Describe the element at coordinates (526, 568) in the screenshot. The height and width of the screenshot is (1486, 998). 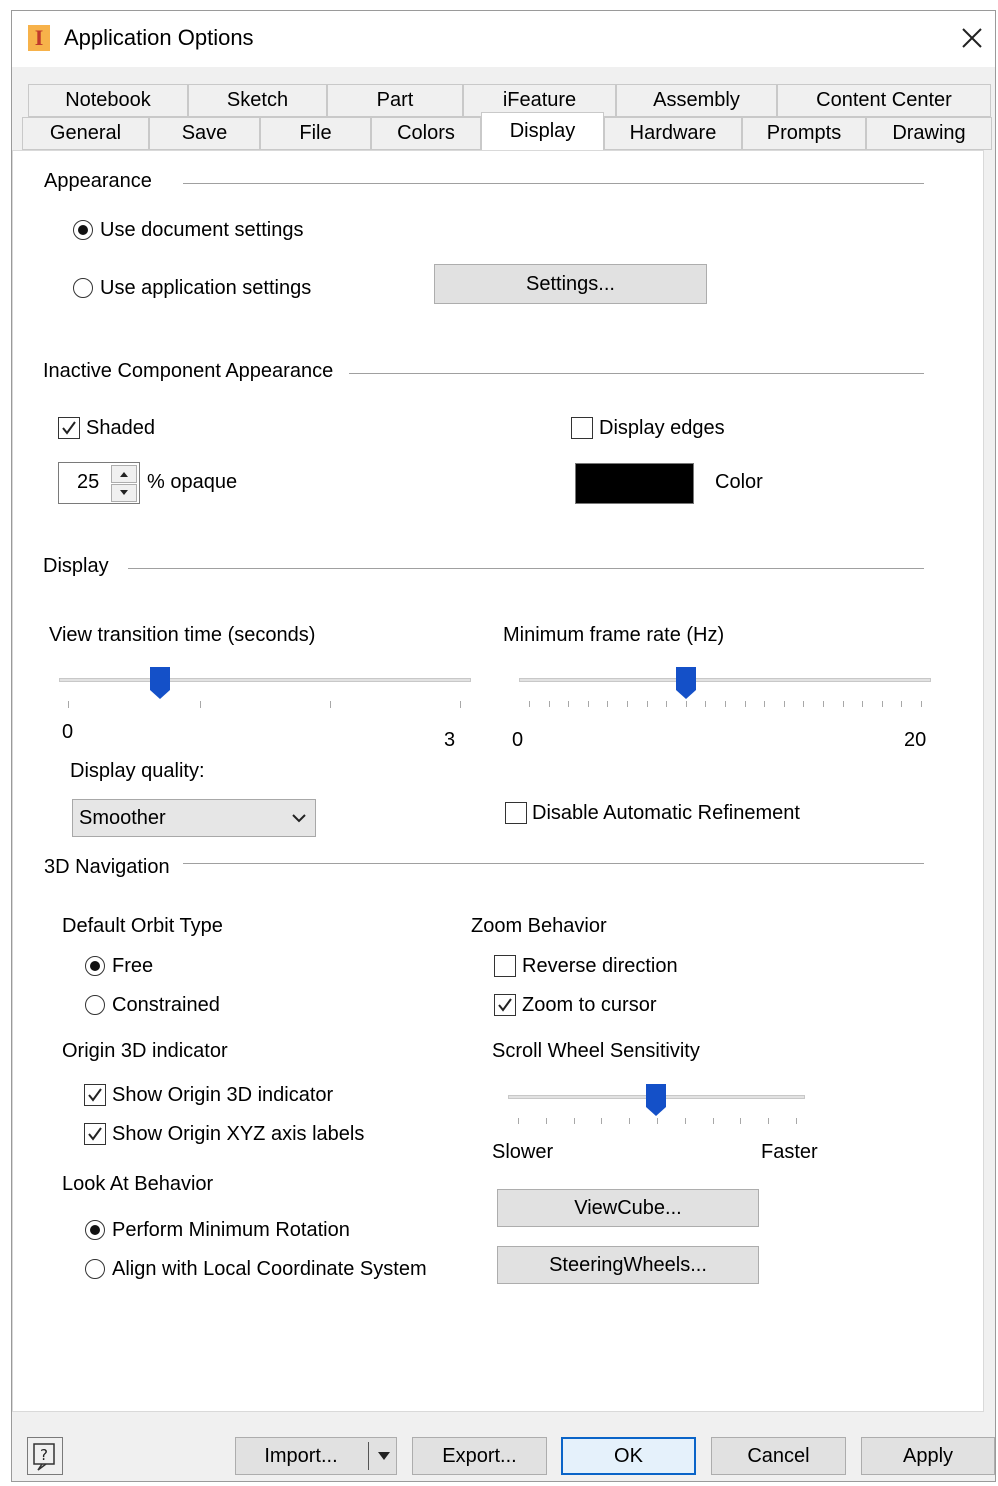
I see `display-divider` at that location.